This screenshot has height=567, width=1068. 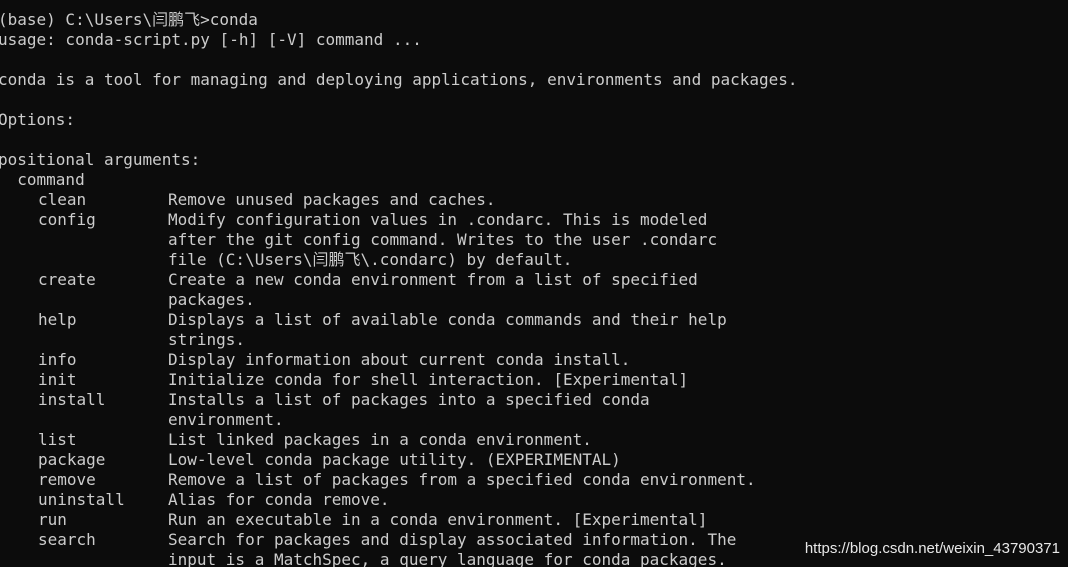 I want to click on command-name: clean, so click(x=62, y=199).